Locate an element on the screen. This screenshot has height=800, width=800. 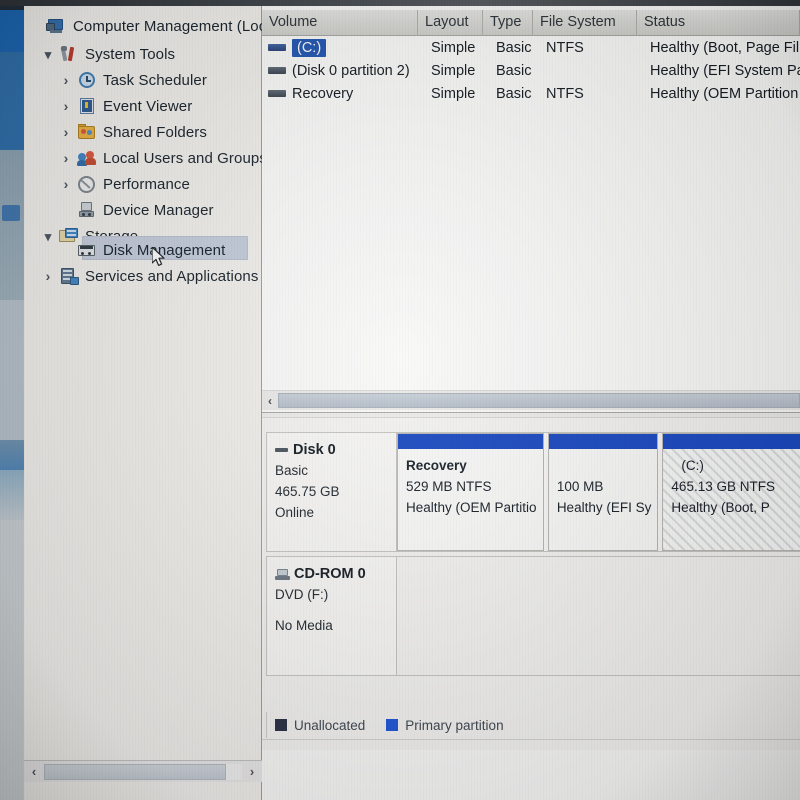
tree-item-device-manager: › Device Manager is located at coordinates (143, 210).